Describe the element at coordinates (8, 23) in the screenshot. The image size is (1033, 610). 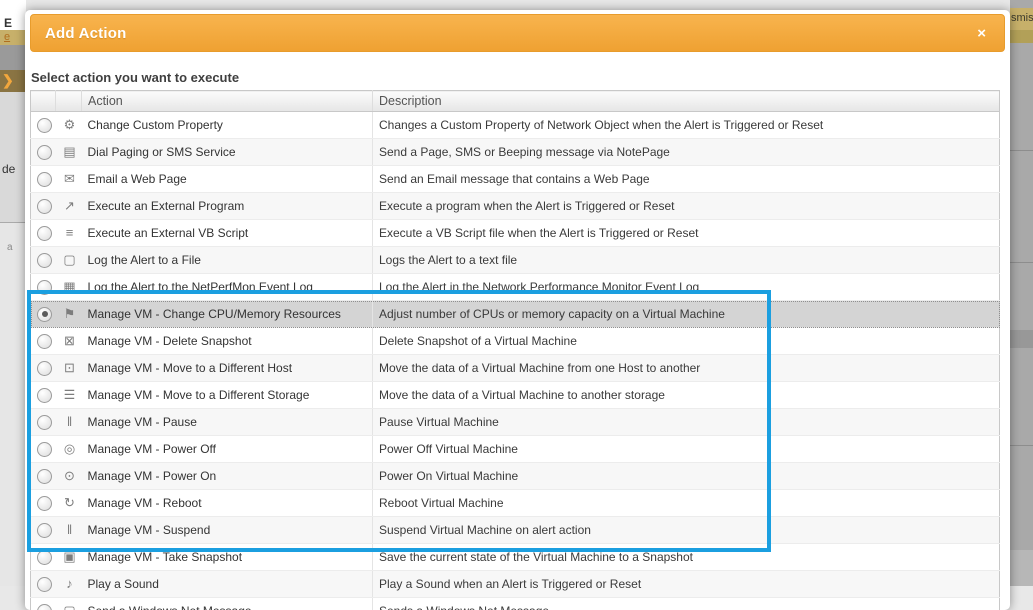
I see `background-text-fragment: E` at that location.